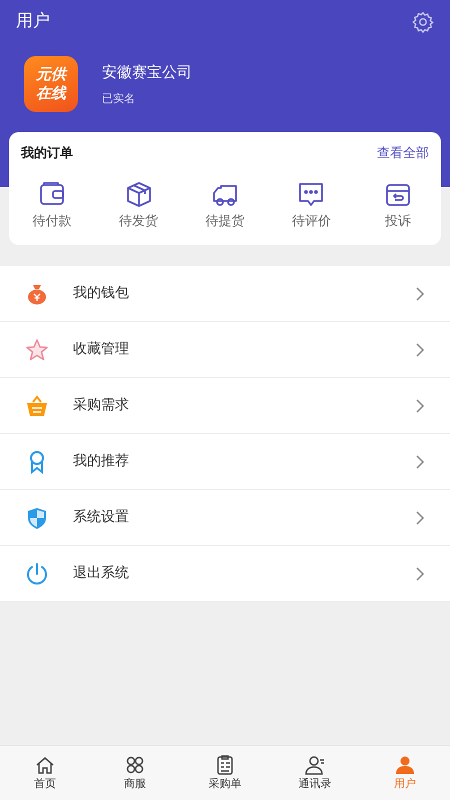 This screenshot has width=450, height=800. What do you see at coordinates (45, 773) in the screenshot?
I see `tab-item: 首页` at bounding box center [45, 773].